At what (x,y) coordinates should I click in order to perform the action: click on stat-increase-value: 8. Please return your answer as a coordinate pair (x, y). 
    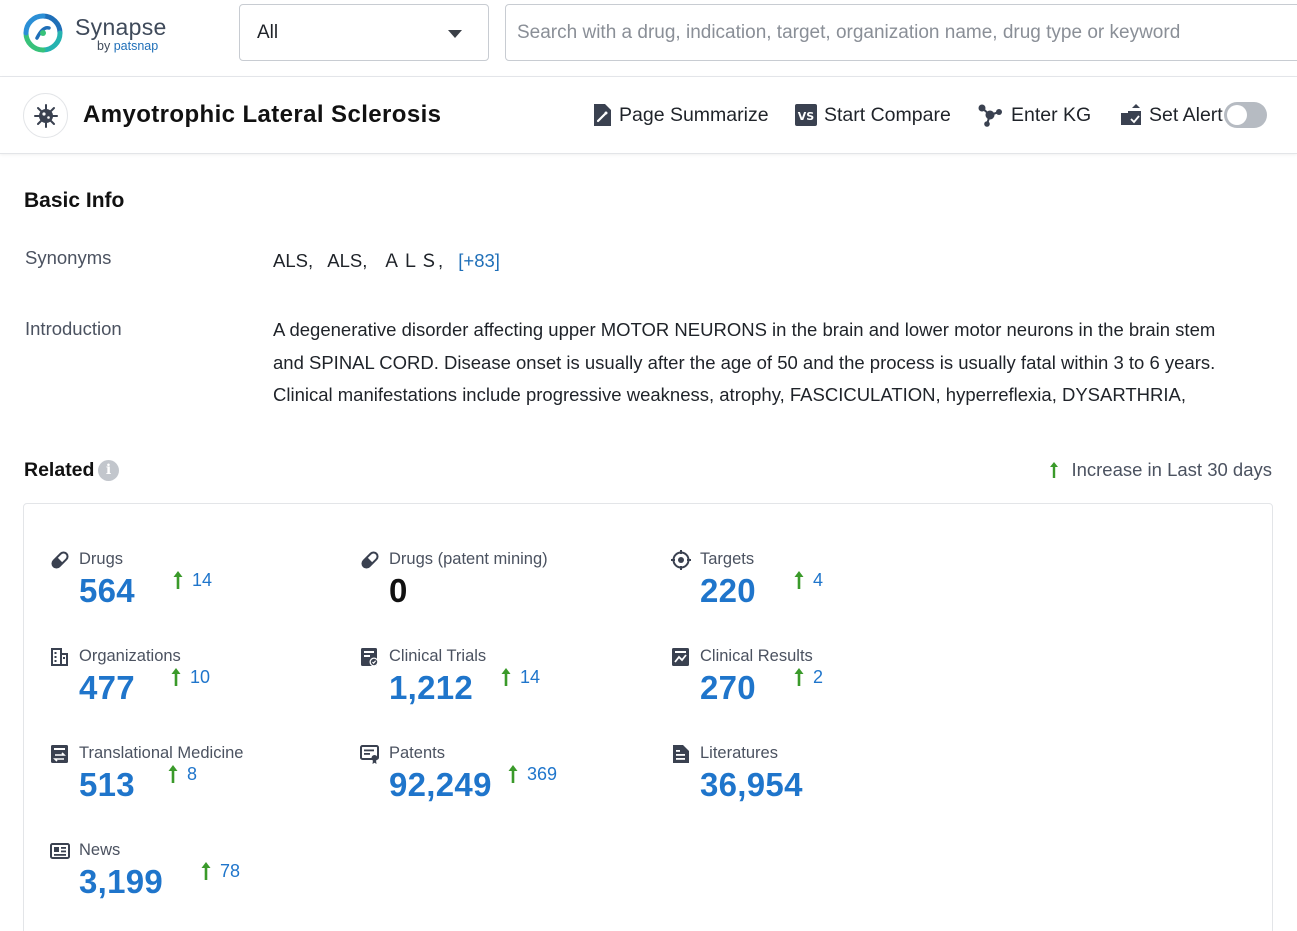
    Looking at the image, I should click on (192, 774).